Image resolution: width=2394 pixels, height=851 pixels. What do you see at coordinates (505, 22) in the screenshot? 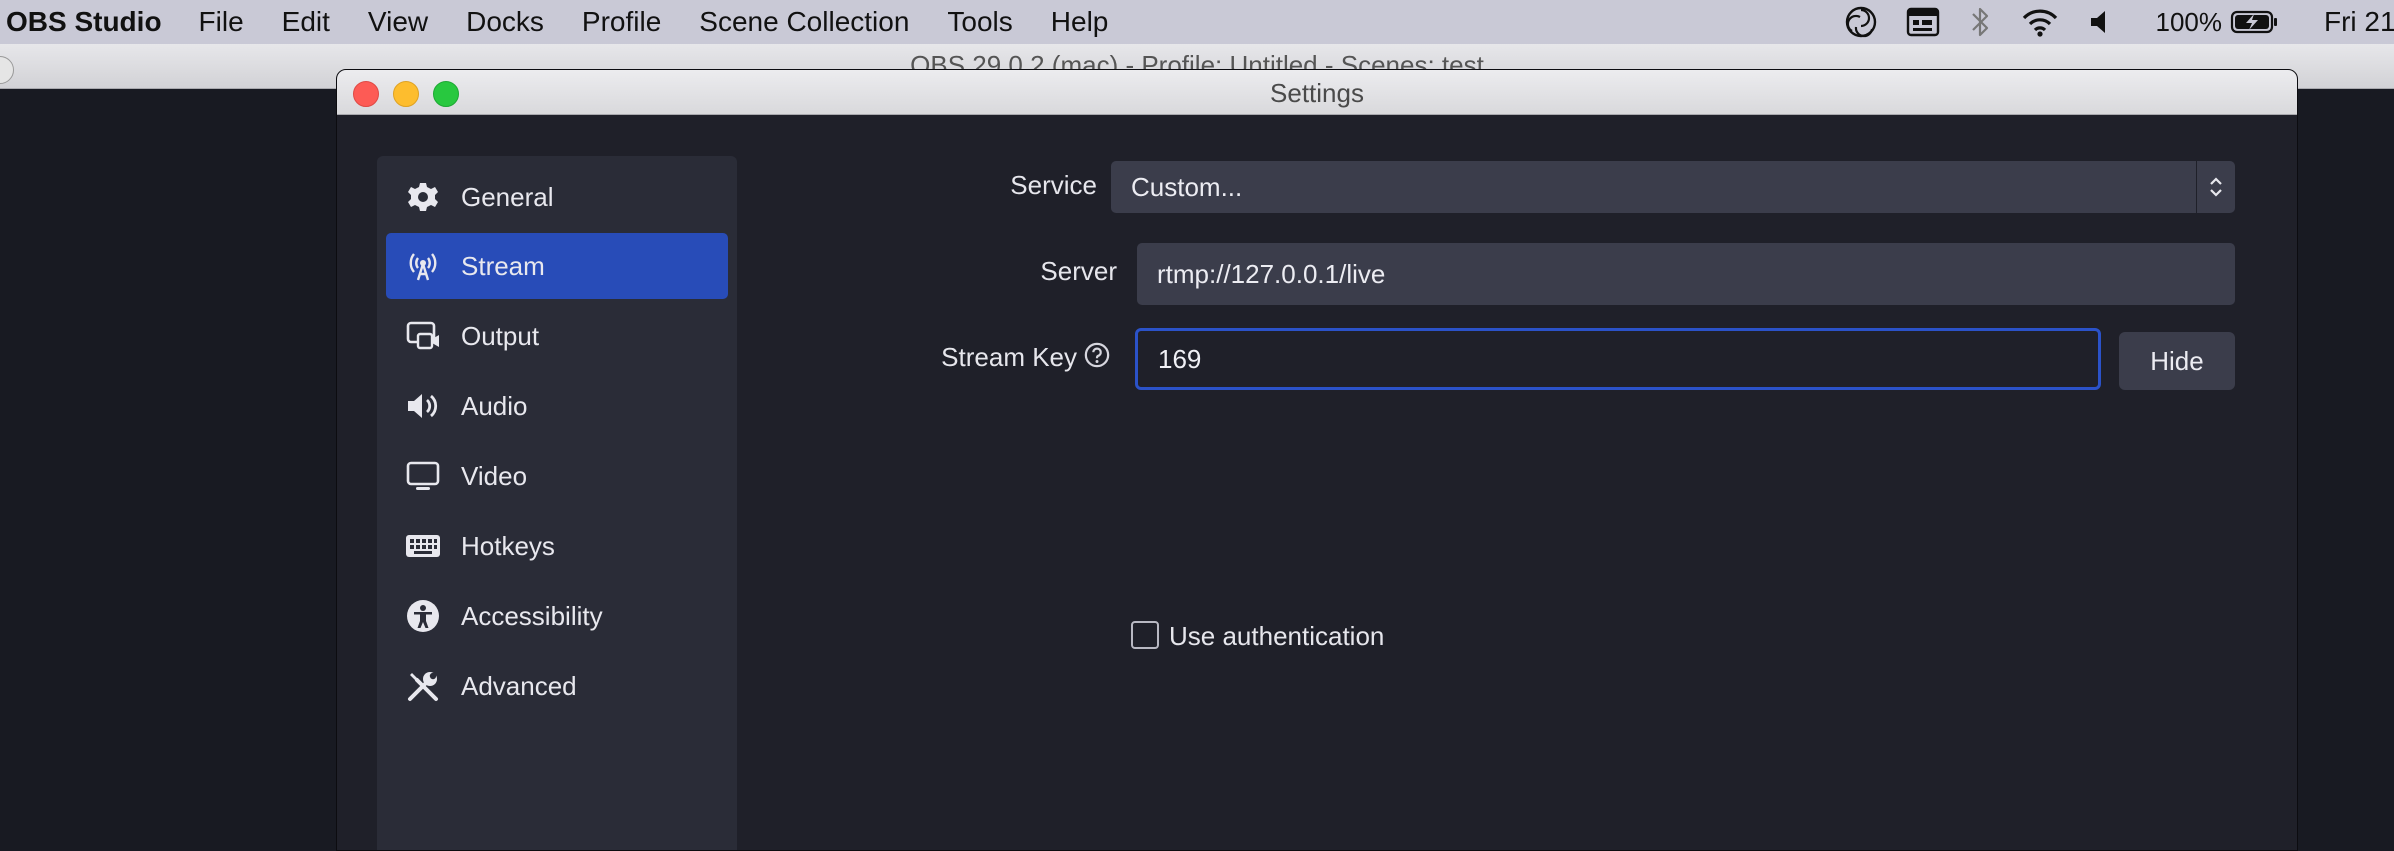
I see `menu-docks: Docks` at bounding box center [505, 22].